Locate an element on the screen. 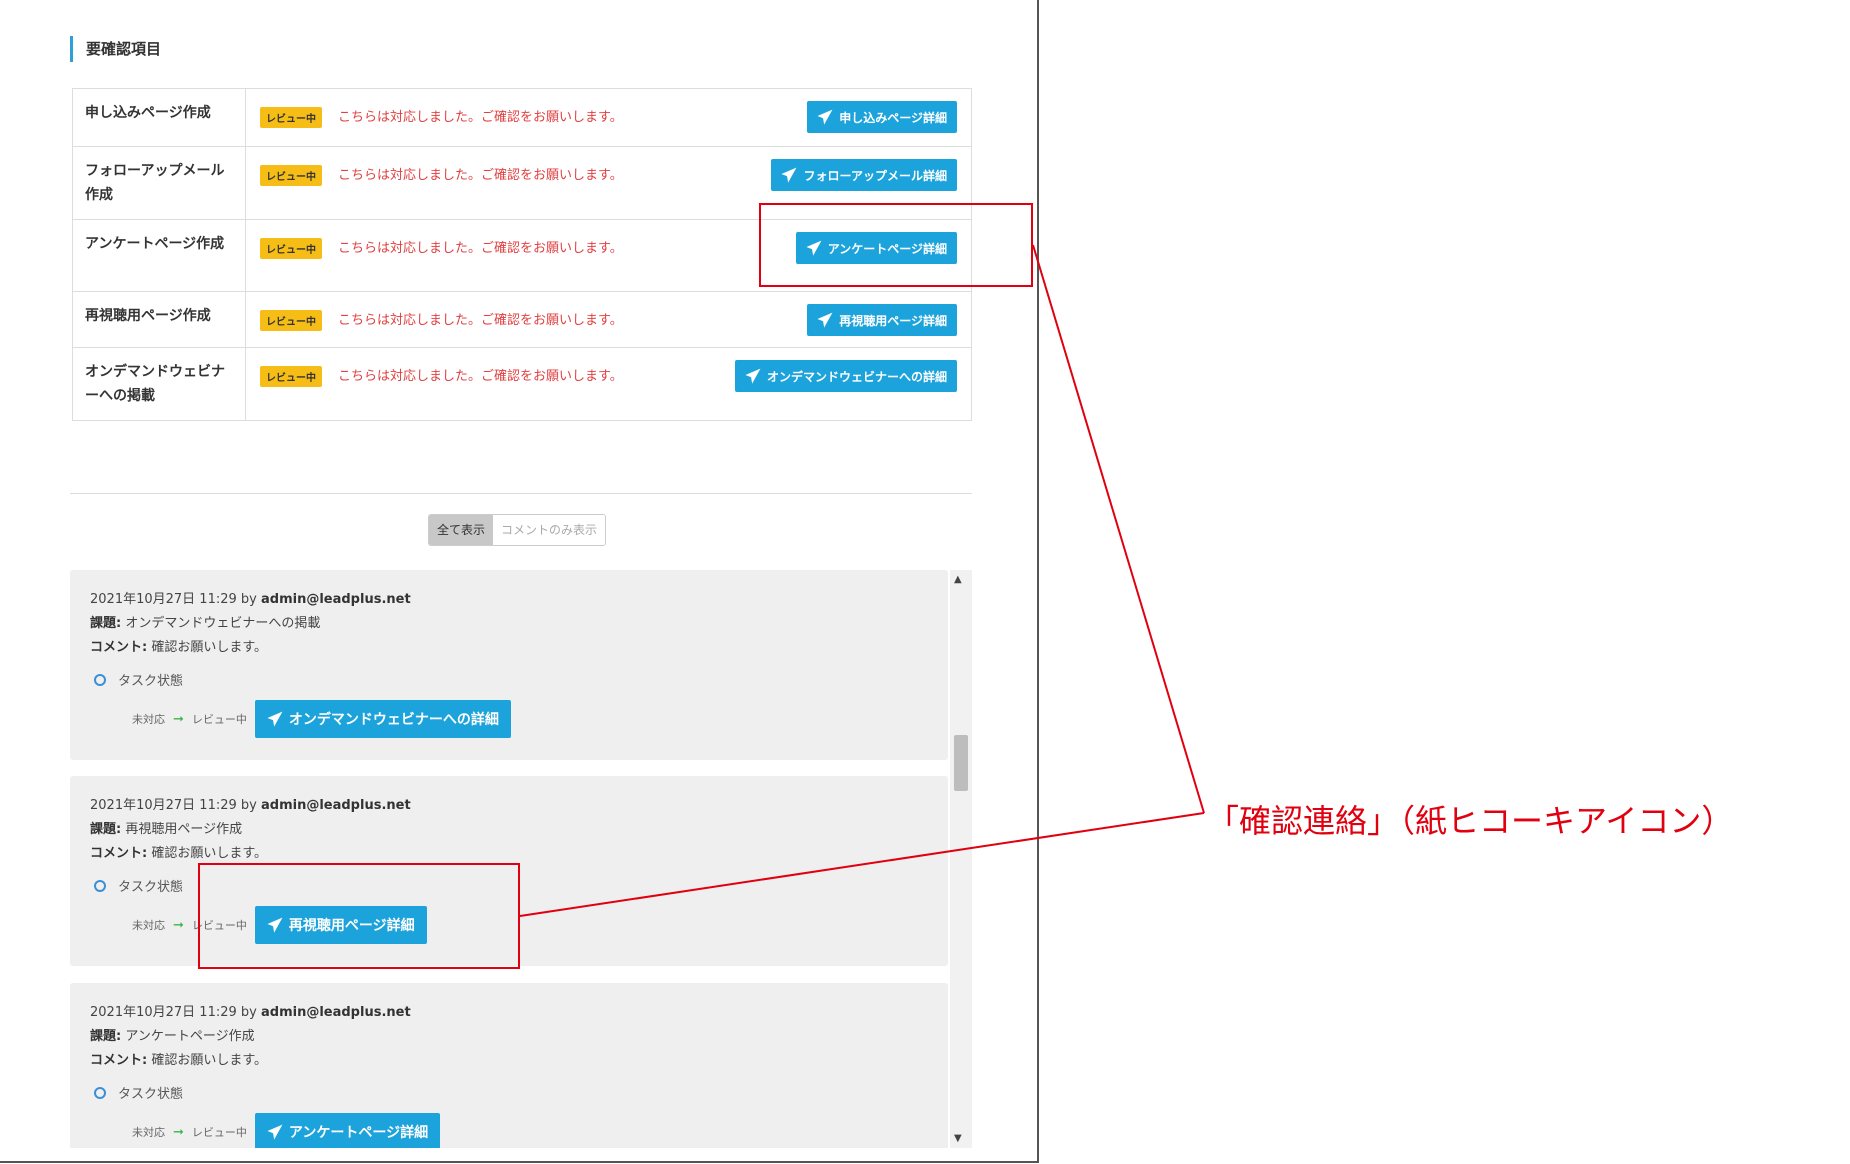 Image resolution: width=1850 pixels, height=1164 pixels. filter-toggle: 全て表示 コメントのみ表示 is located at coordinates (517, 530).